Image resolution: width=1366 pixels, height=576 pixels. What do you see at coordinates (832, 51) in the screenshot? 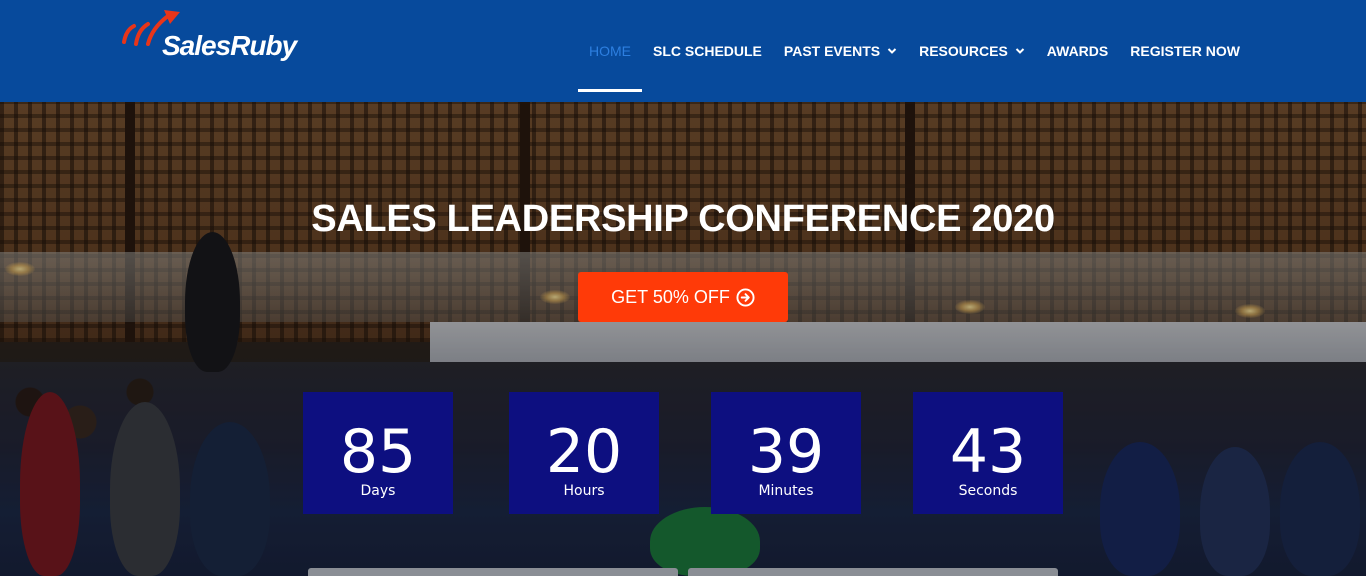
I see `nav-past-events-label: PAST EVENTS` at bounding box center [832, 51].